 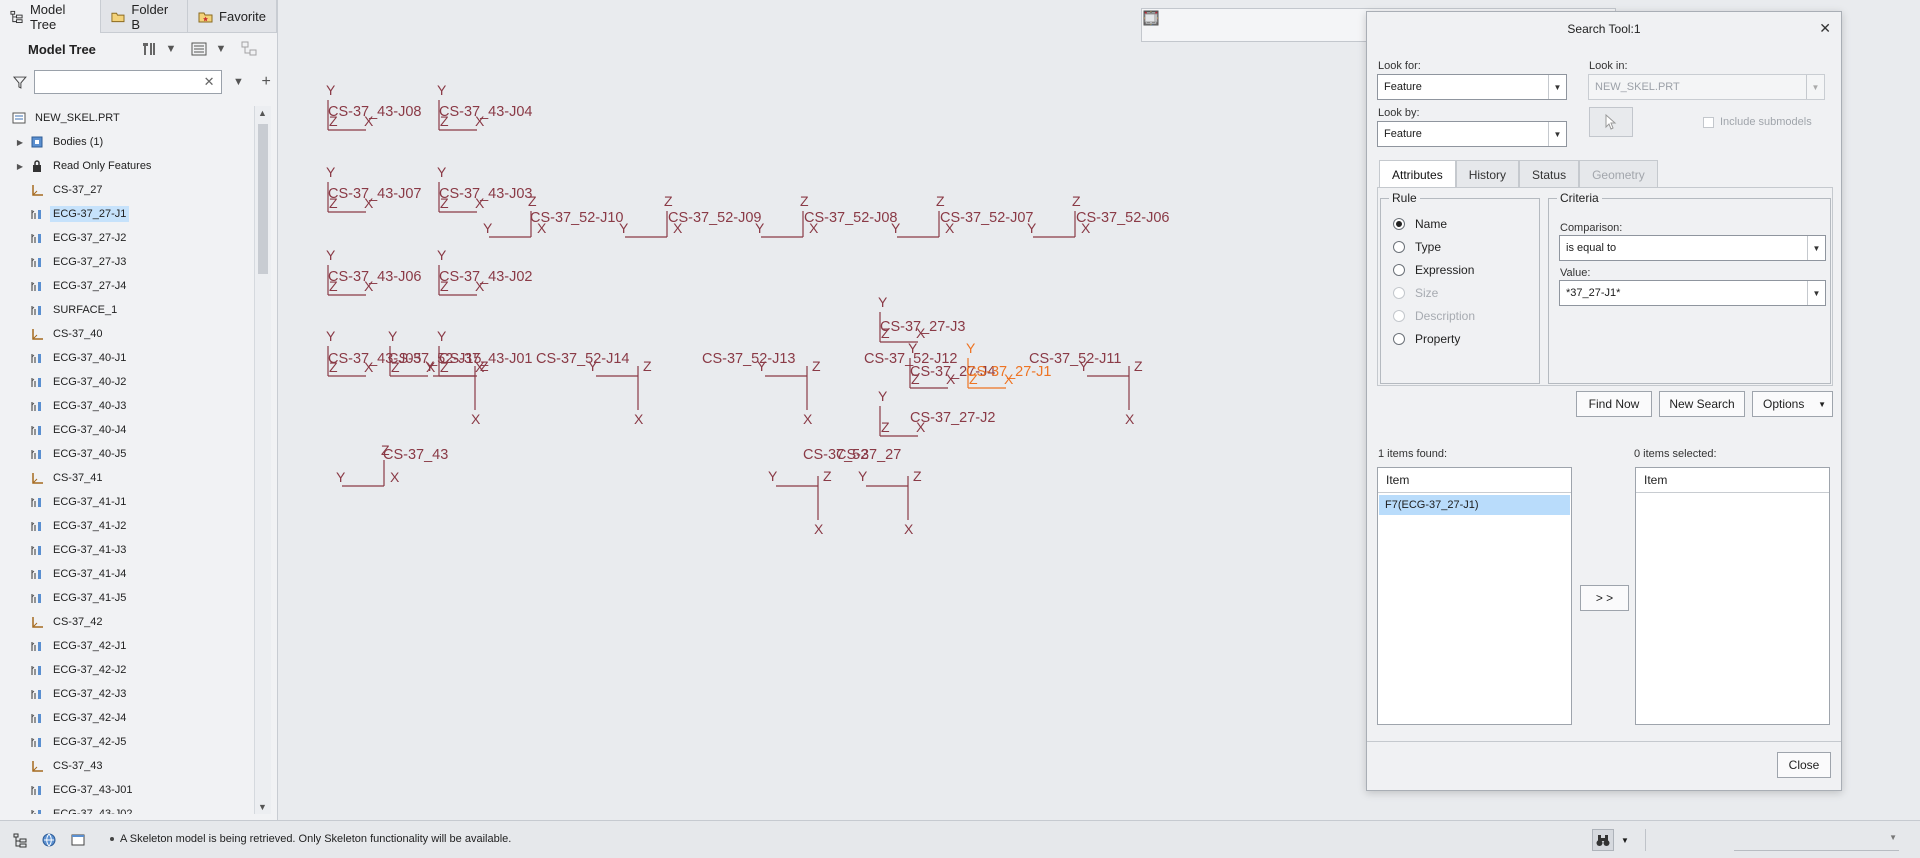 I want to click on tab-geometry: Geometry, so click(x=1618, y=174).